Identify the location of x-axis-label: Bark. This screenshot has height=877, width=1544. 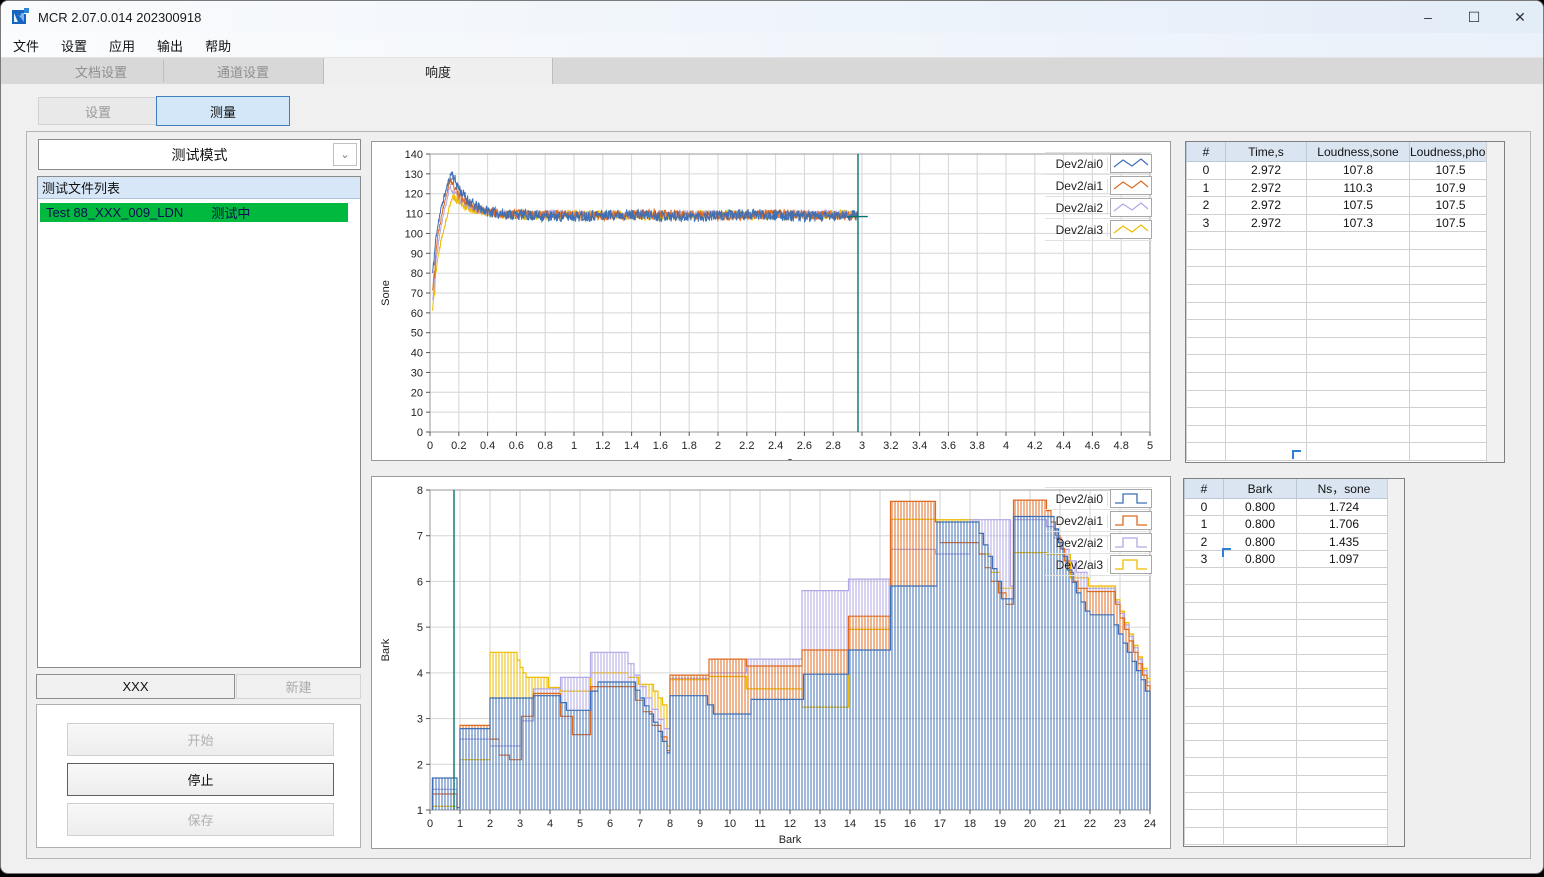
(790, 840).